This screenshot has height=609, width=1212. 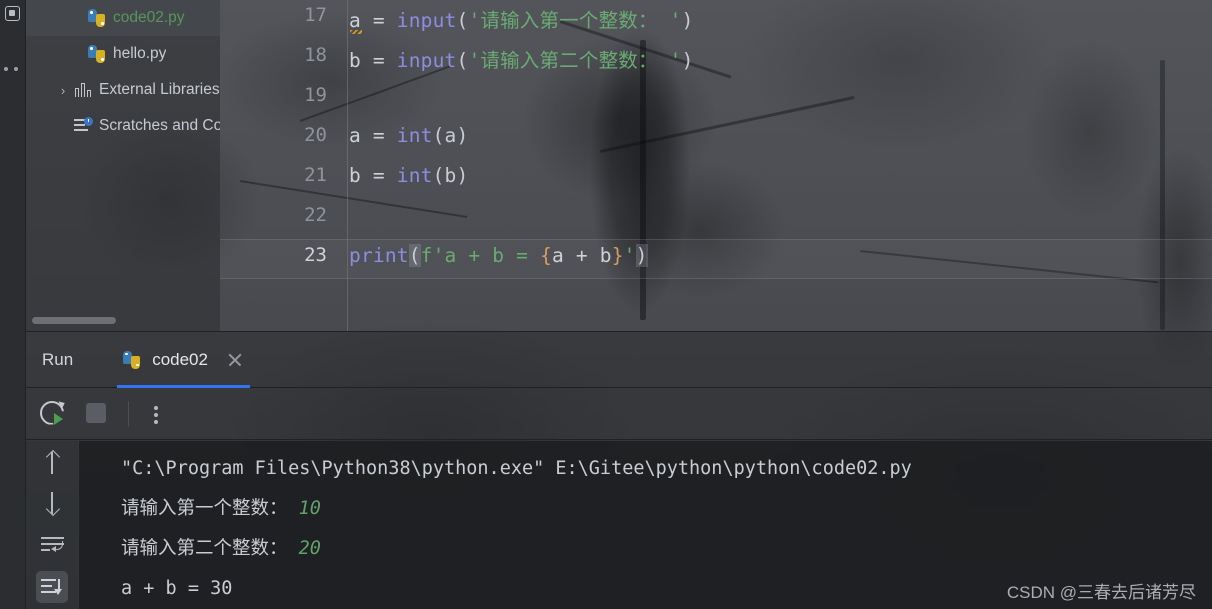 I want to click on tree-item-label: Scratches and Consoles, so click(x=159, y=125).